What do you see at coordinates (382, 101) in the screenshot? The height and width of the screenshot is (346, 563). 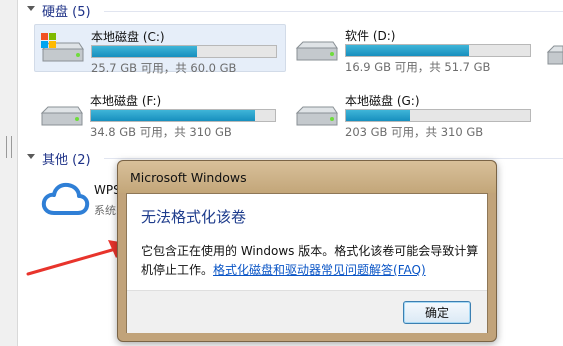 I see `drive-name: 本地磁盘 (G:)` at bounding box center [382, 101].